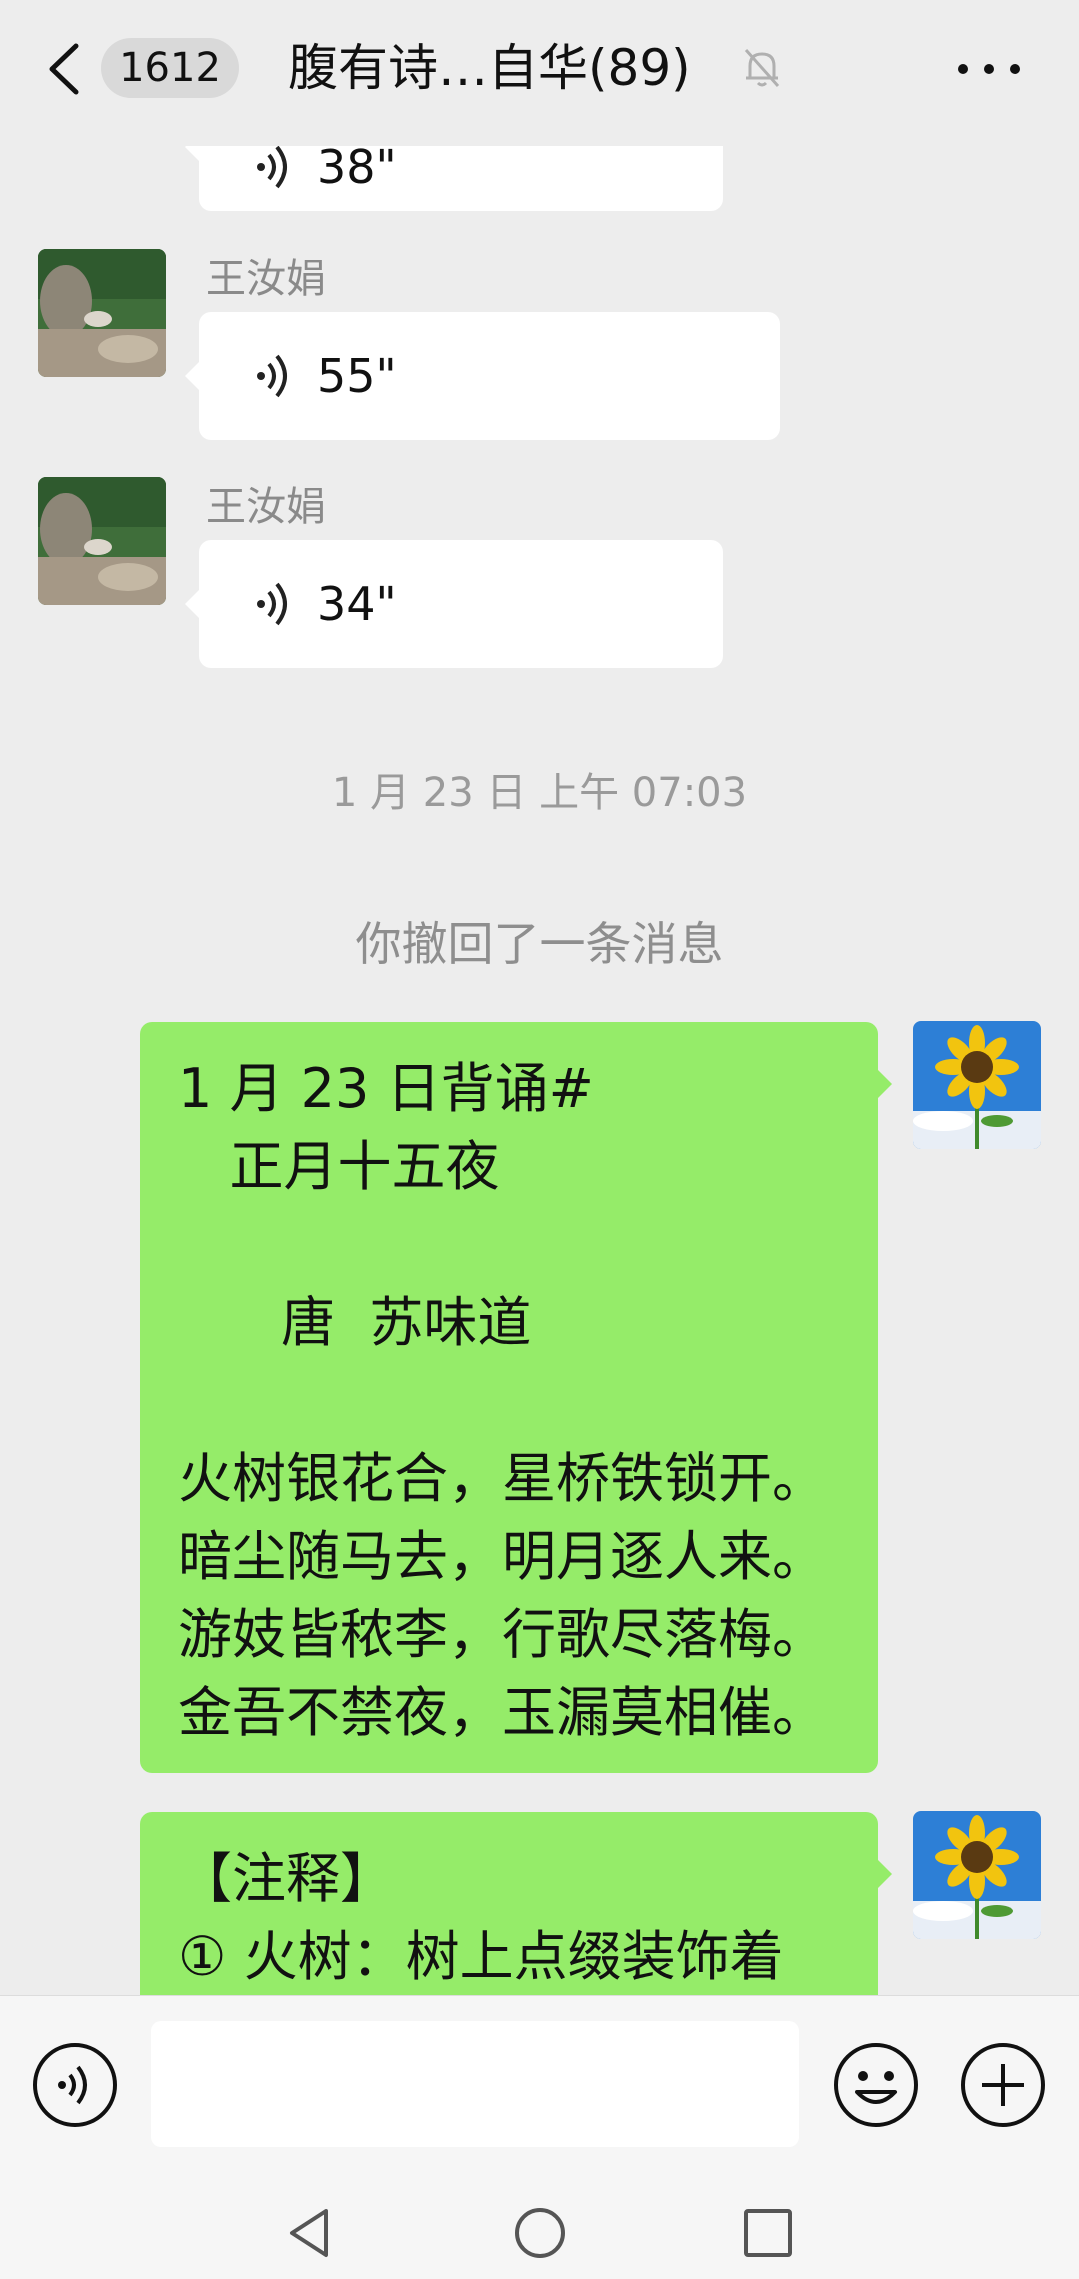 Image resolution: width=1079 pixels, height=2279 pixels. I want to click on note-line: ① 火树：树上点缀装饰着, so click(481, 1956).